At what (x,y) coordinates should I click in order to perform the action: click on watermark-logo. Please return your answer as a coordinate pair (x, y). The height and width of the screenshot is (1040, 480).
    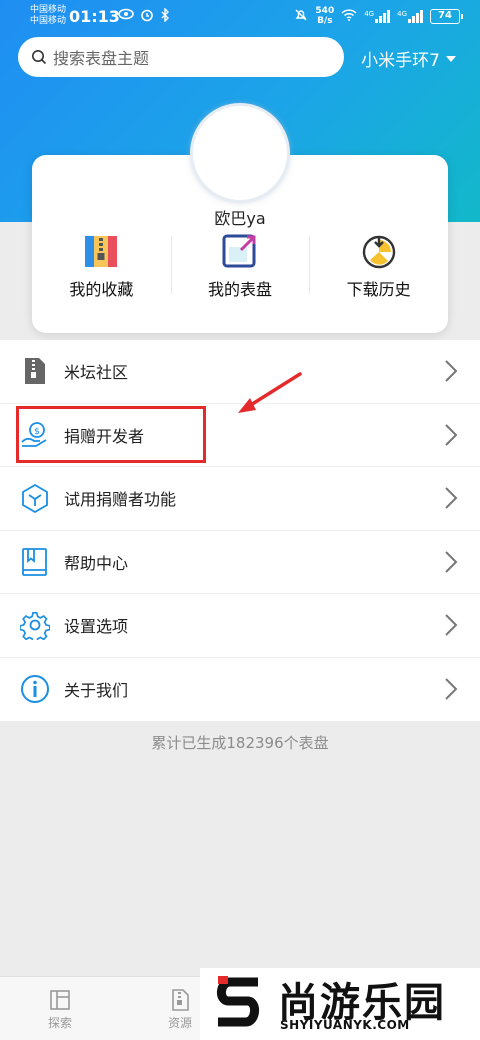
    Looking at the image, I should click on (238, 1001).